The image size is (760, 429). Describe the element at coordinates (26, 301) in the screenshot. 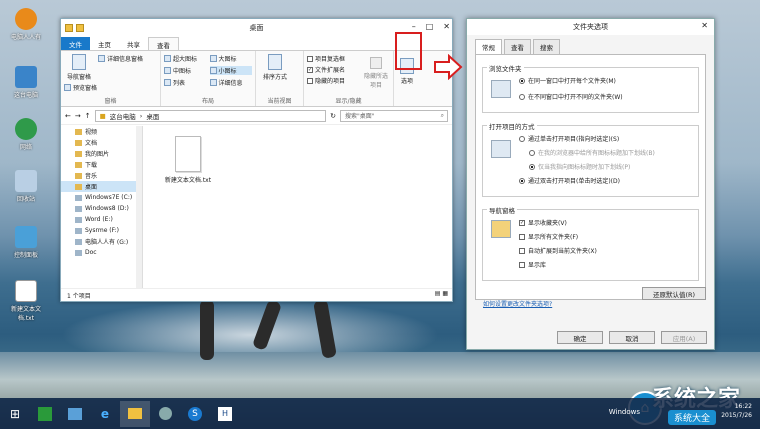

I see `desktop-icon-textfile: 新建文本文档.txt` at that location.